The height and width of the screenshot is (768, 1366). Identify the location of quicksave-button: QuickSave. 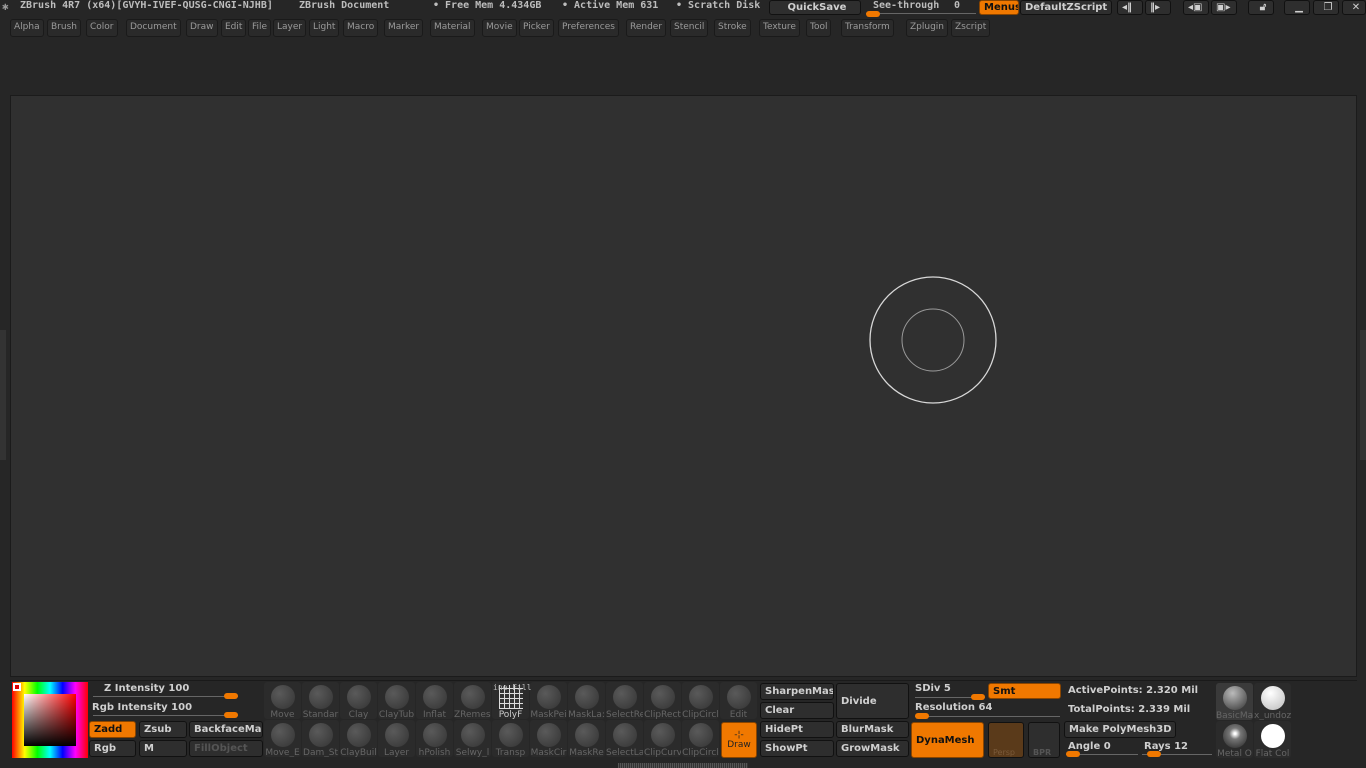
(815, 7).